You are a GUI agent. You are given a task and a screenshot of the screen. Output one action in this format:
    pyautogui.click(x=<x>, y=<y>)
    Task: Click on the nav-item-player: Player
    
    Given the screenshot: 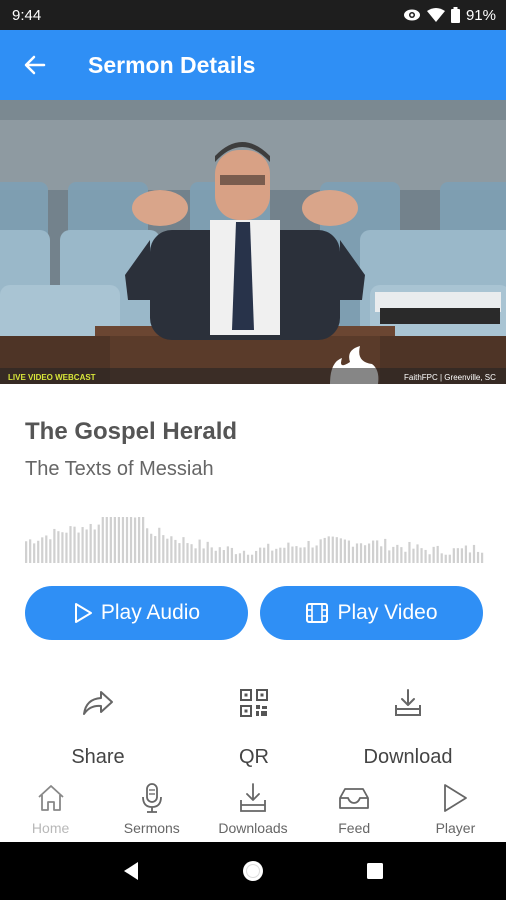 What is the action you would take?
    pyautogui.click(x=455, y=807)
    